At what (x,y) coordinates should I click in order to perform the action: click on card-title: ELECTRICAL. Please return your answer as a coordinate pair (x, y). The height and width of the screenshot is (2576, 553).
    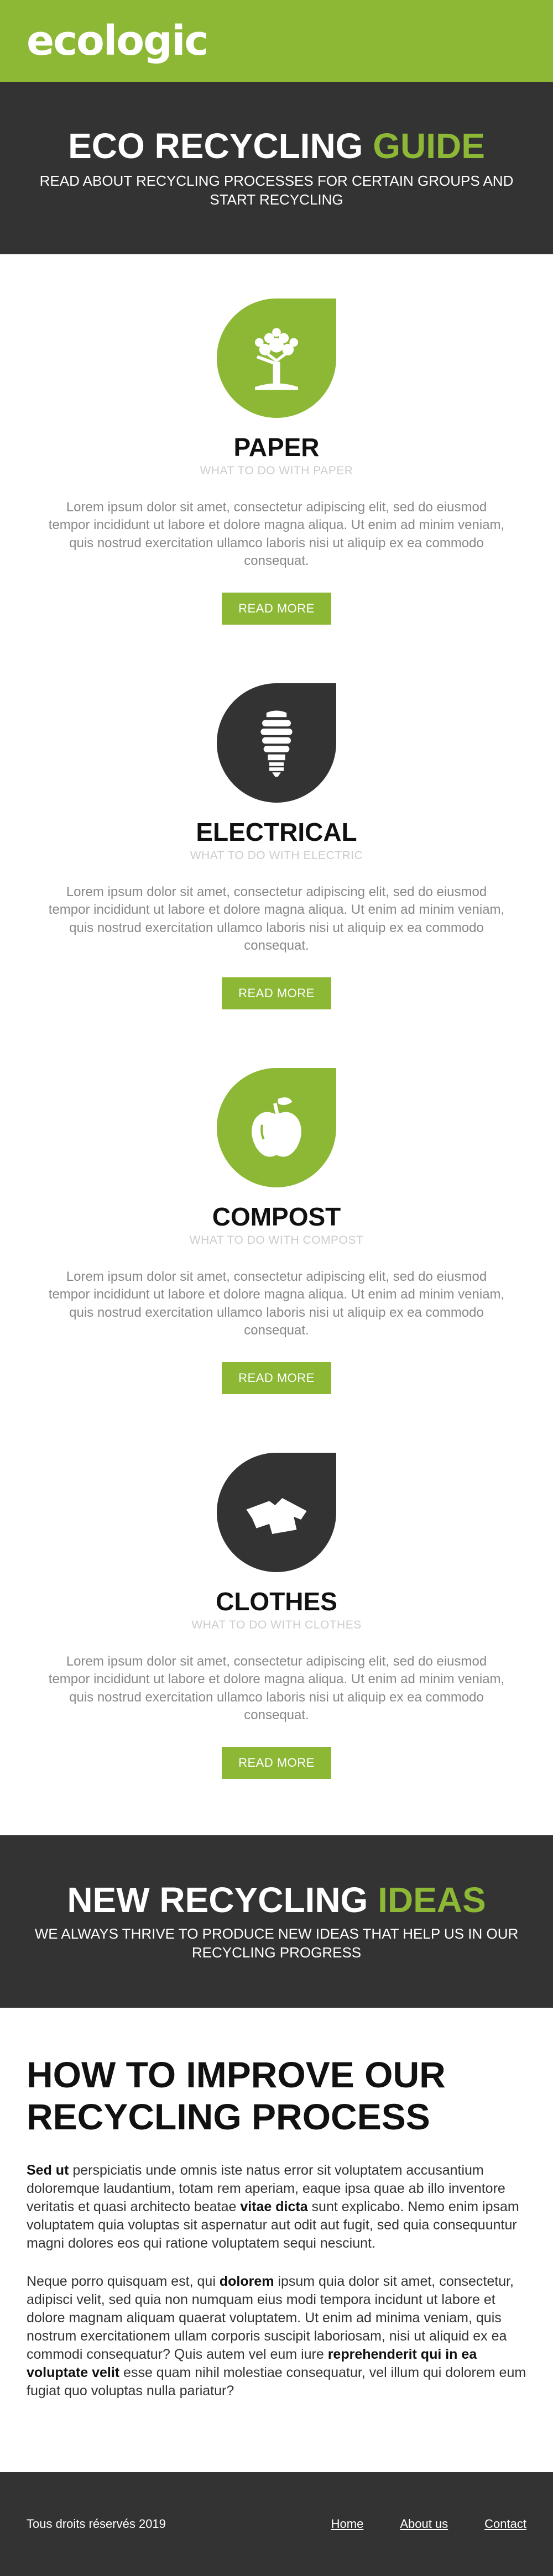
    Looking at the image, I should click on (276, 832).